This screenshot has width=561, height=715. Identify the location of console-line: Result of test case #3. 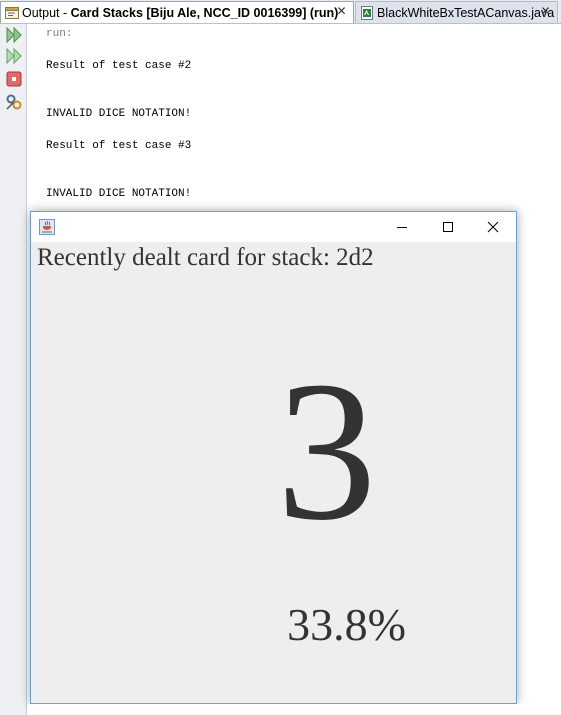
(119, 146).